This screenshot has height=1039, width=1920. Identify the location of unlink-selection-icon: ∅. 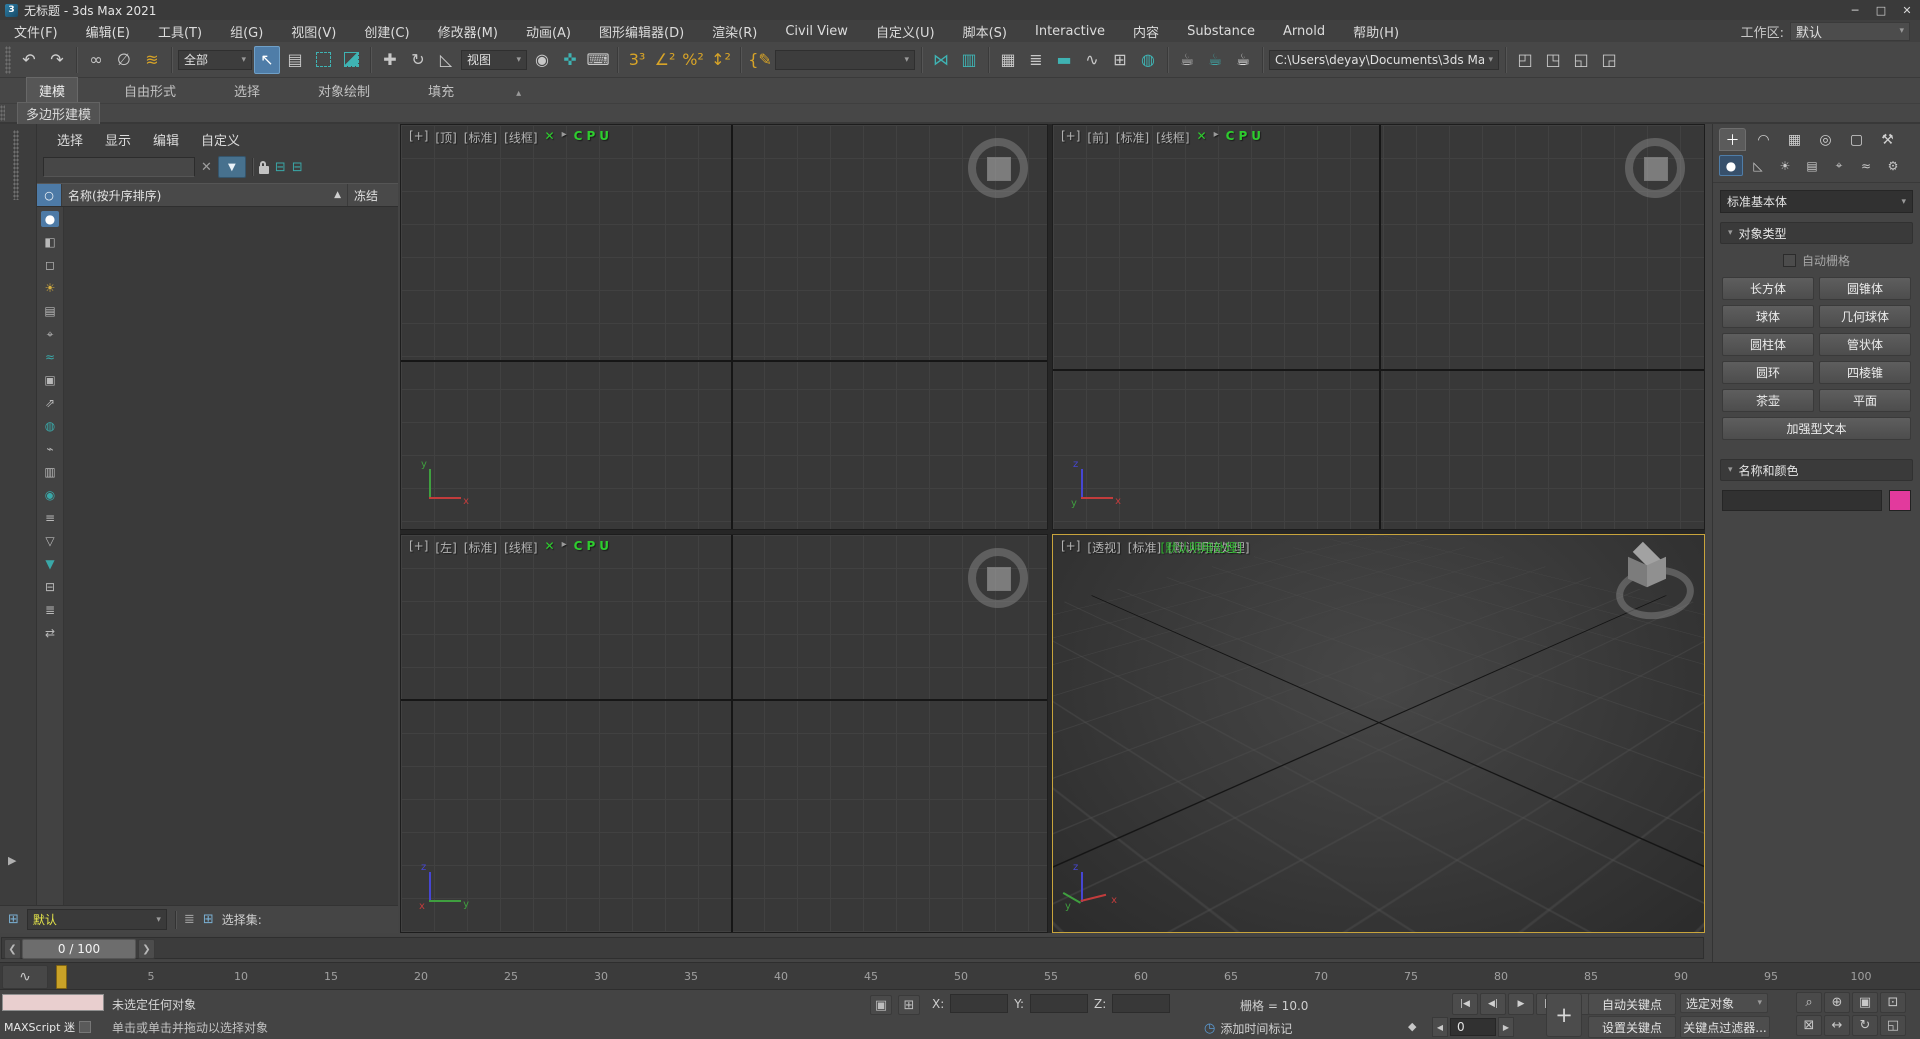
(124, 60).